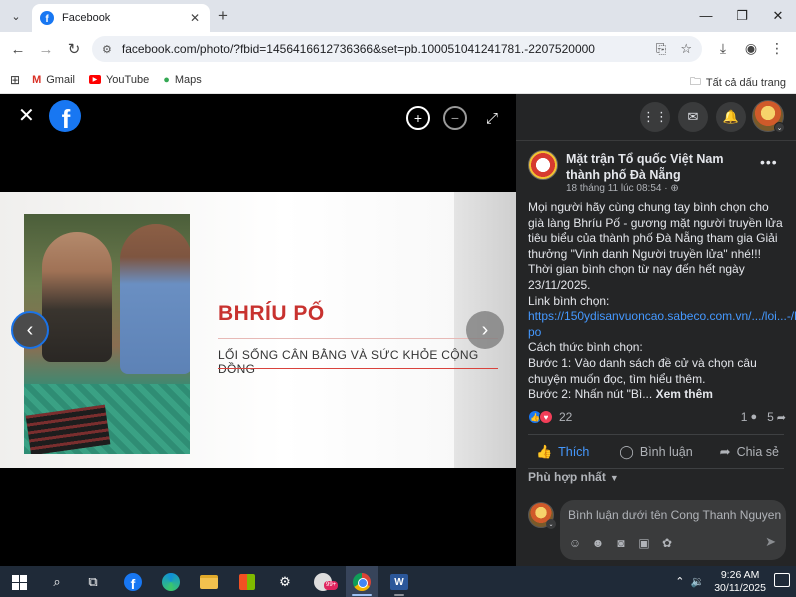  I want to click on menu-kebab-icon: ⋮, so click(777, 48).